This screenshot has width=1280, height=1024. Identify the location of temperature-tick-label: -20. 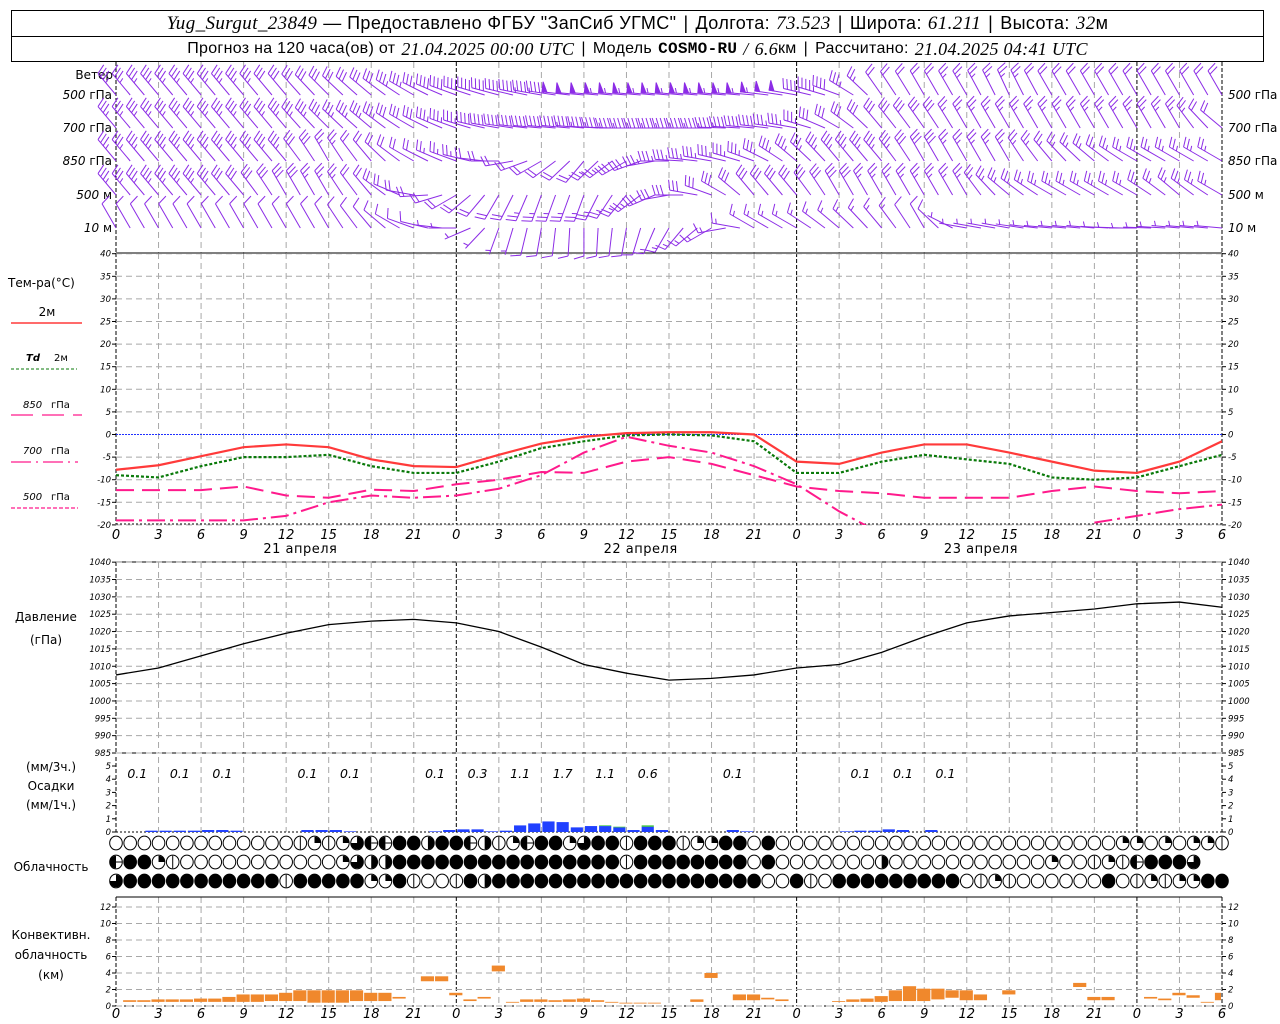
(104, 526).